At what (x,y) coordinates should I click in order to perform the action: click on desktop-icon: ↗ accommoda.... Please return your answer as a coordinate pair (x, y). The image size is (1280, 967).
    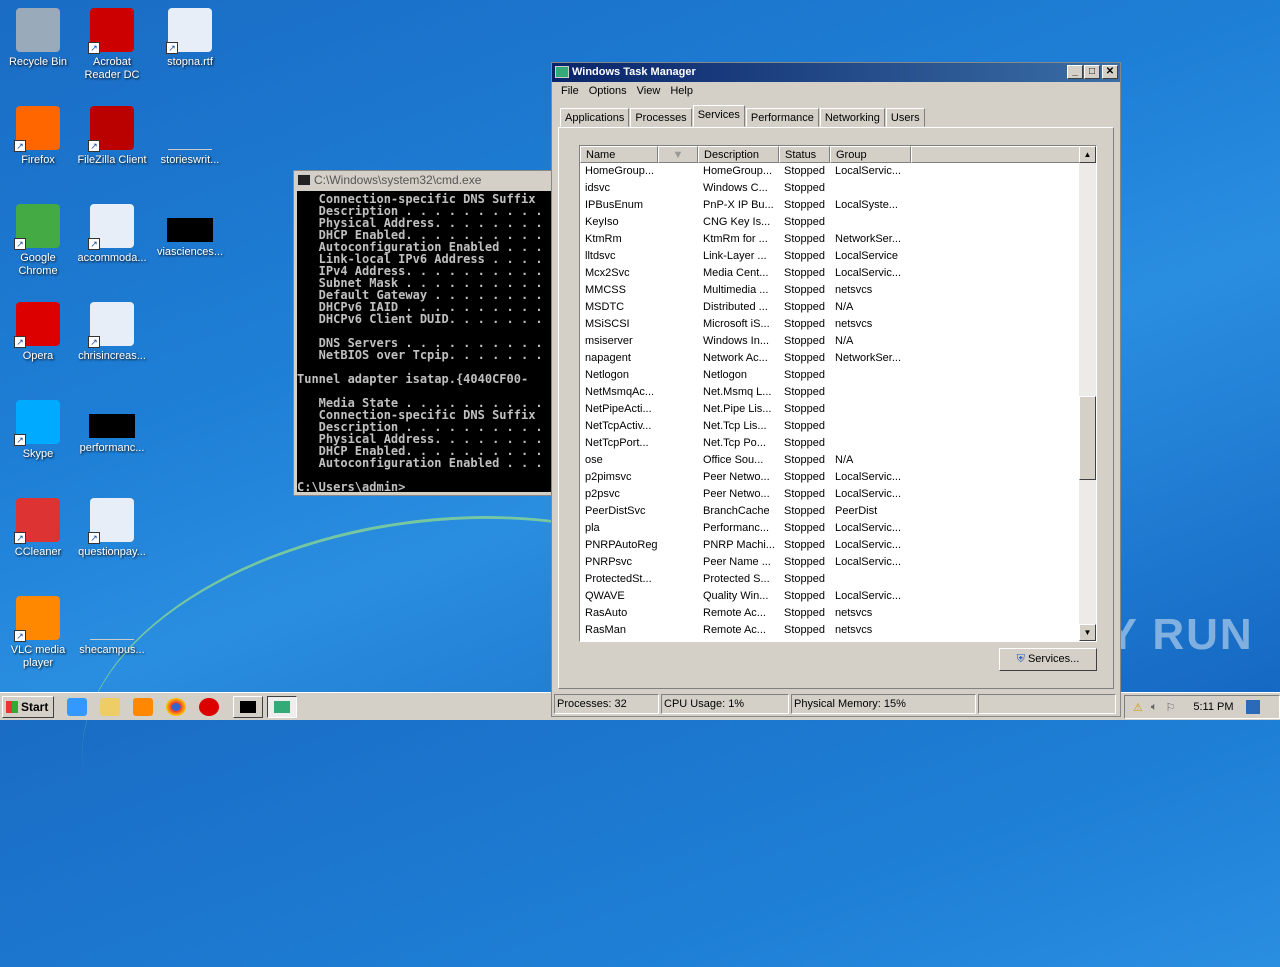
    Looking at the image, I should click on (112, 232).